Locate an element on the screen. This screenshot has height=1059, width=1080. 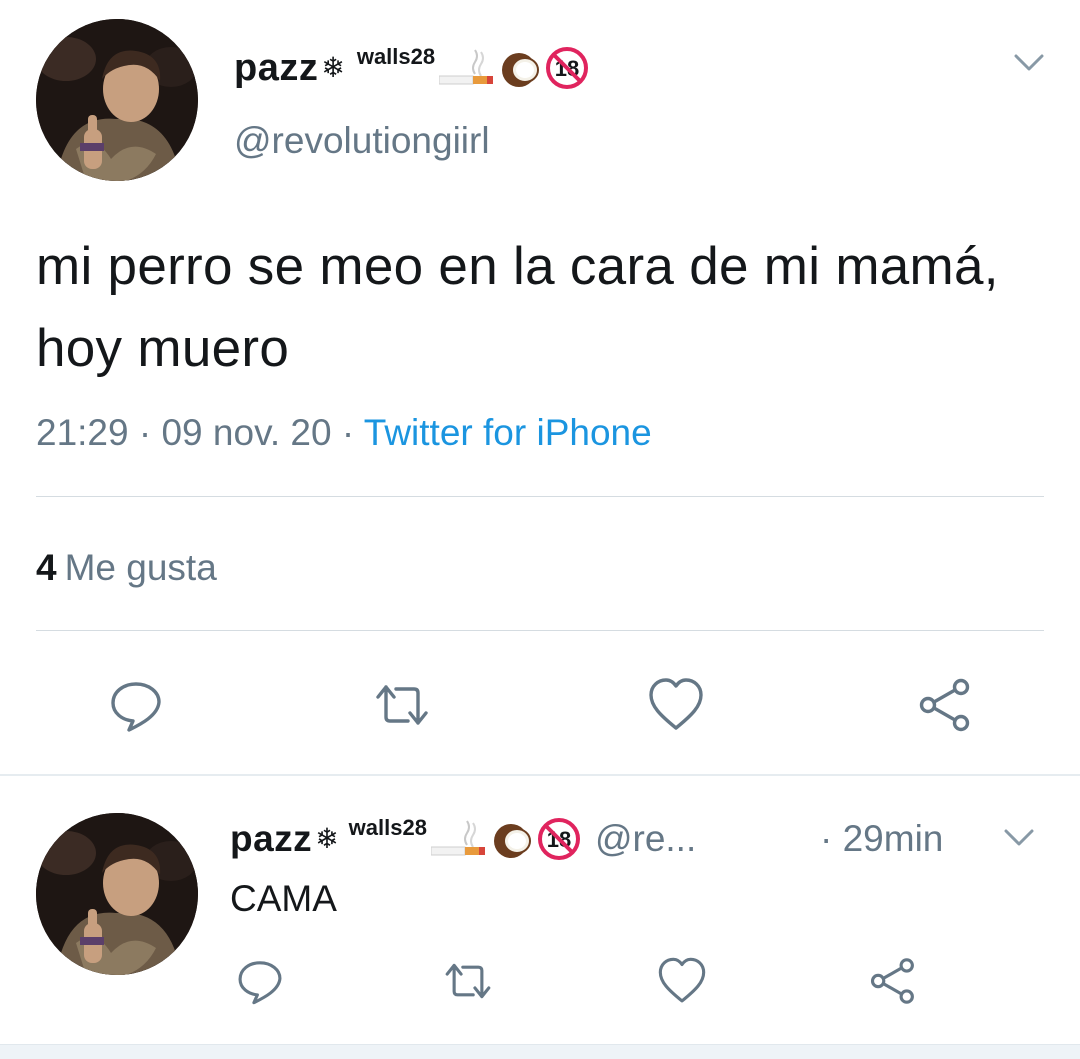
reply-display-name: pazz is located at coordinates (271, 838).